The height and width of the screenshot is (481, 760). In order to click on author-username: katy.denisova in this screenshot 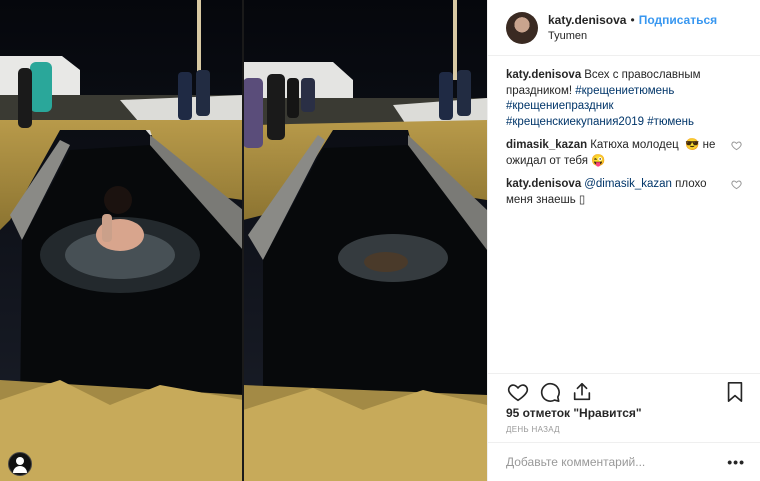, I will do `click(587, 20)`.